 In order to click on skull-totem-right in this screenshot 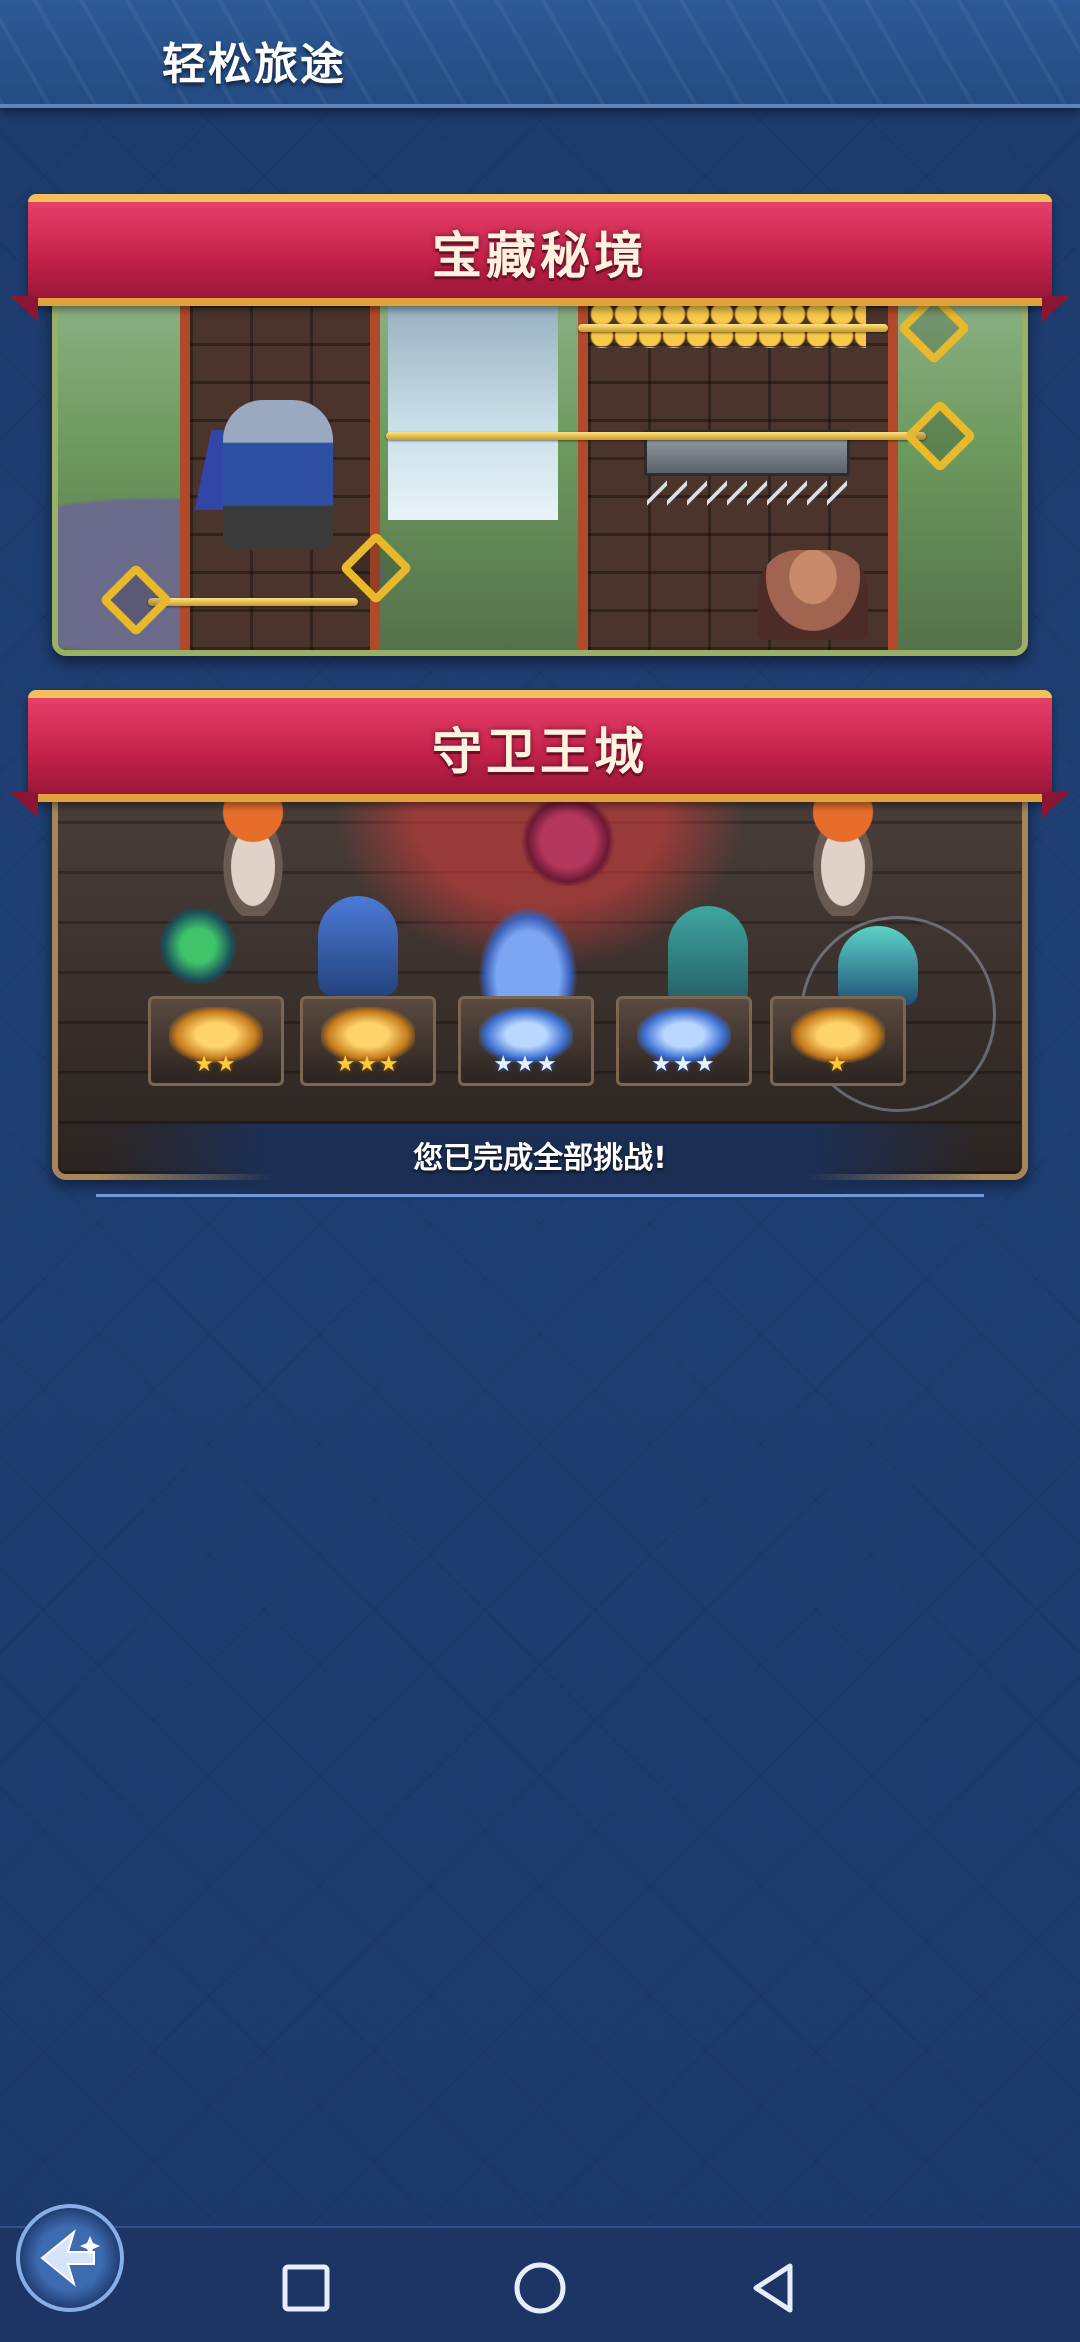, I will do `click(843, 851)`.